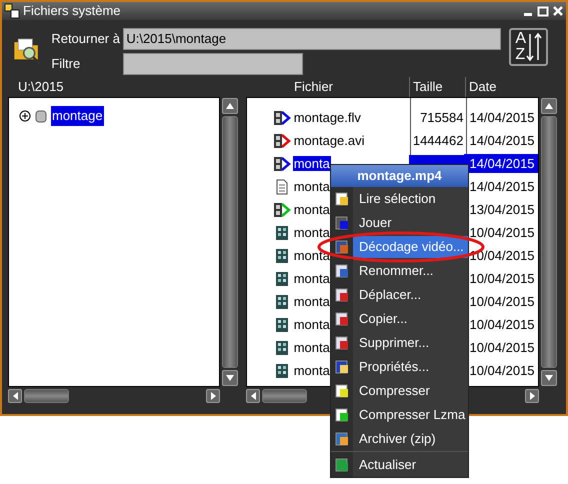 This screenshot has height=484, width=568. I want to click on file-size: 715584, so click(441, 117).